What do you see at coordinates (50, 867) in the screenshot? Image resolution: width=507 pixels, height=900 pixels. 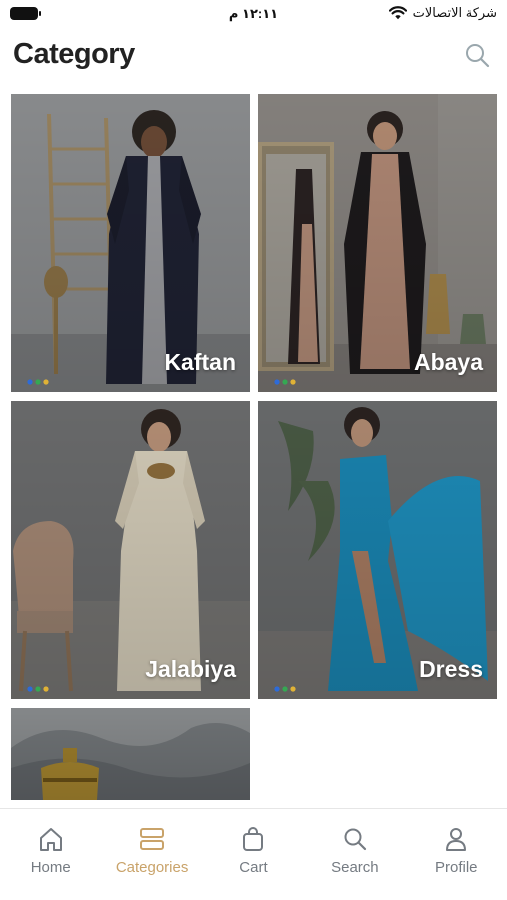 I see `tab-label: Home` at bounding box center [50, 867].